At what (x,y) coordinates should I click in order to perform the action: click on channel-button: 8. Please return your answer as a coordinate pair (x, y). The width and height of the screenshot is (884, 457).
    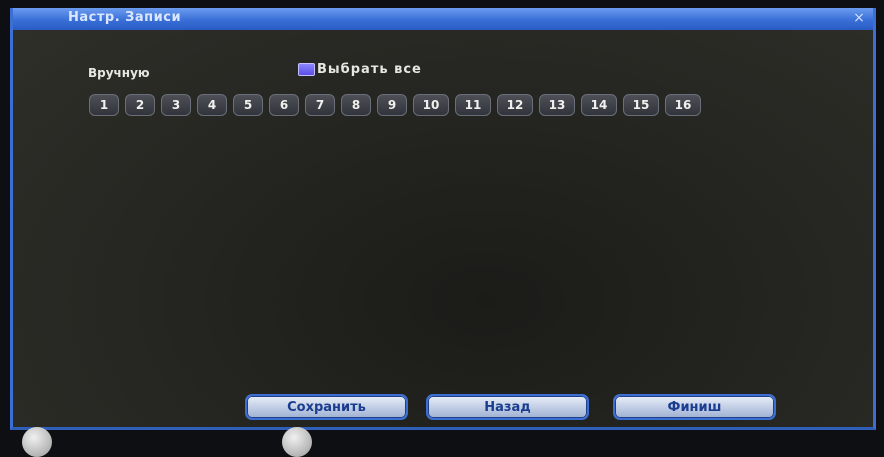
    Looking at the image, I should click on (356, 105).